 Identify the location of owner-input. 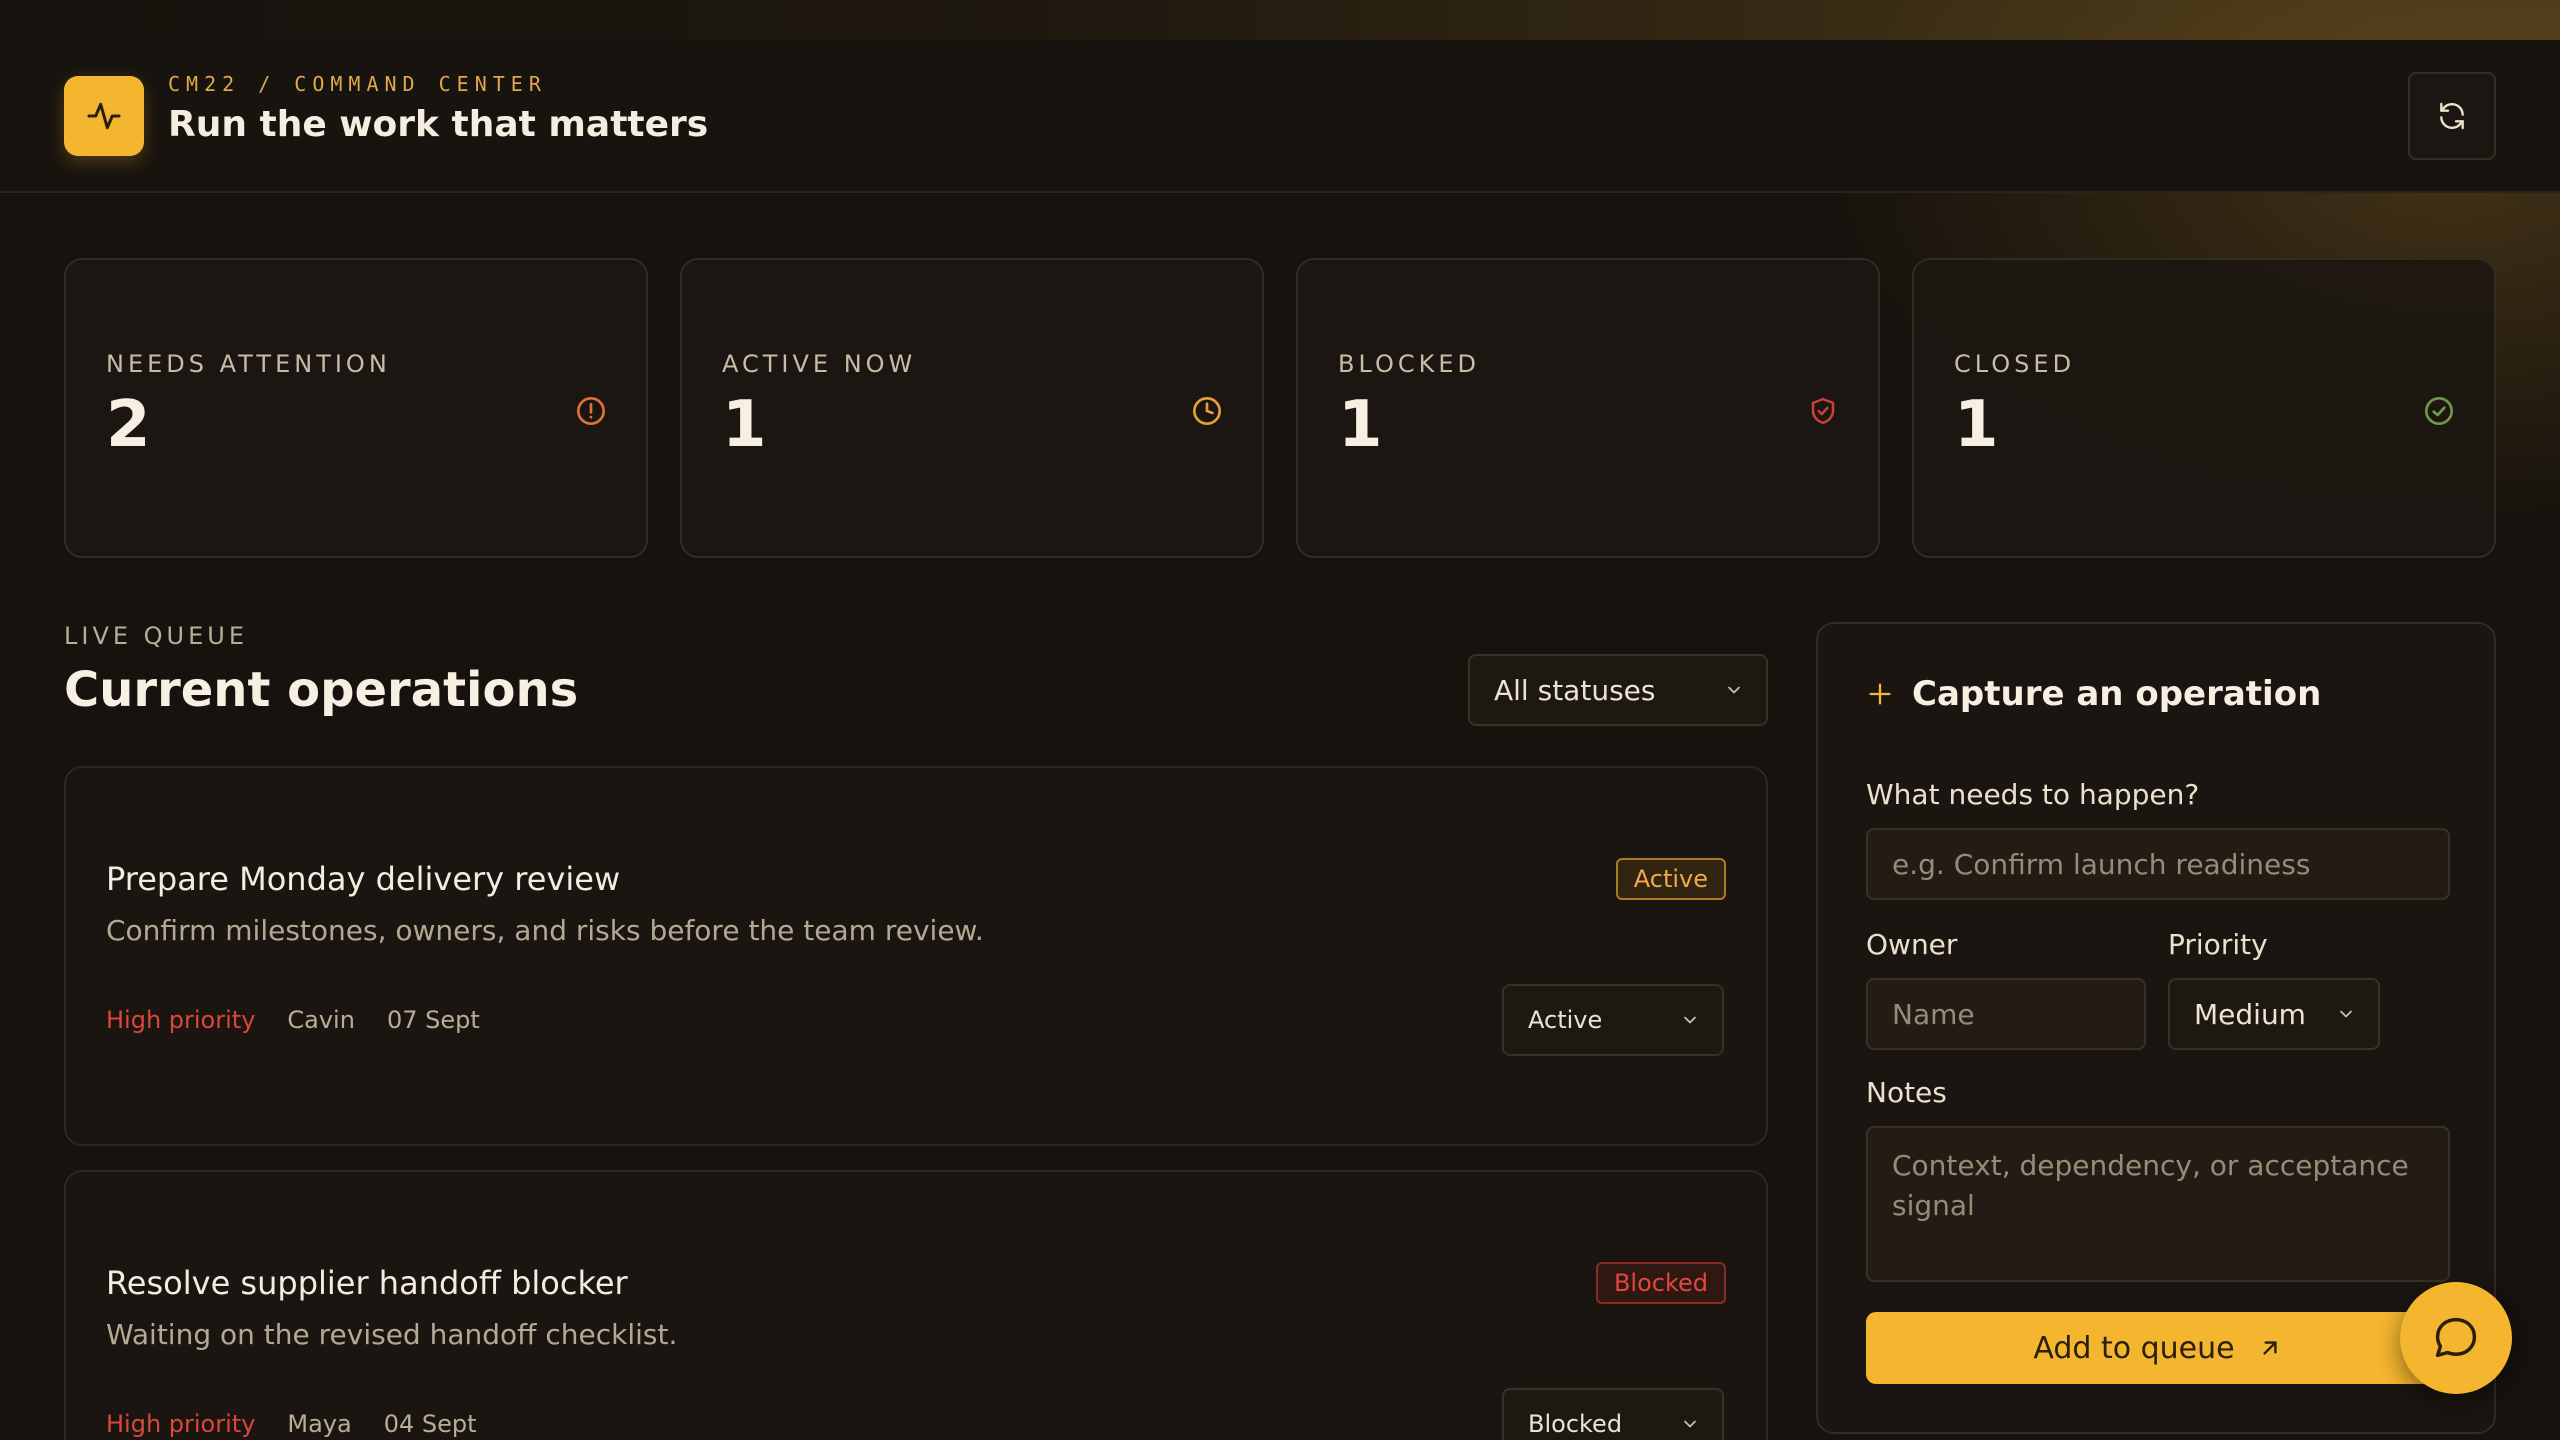
(2006, 1014).